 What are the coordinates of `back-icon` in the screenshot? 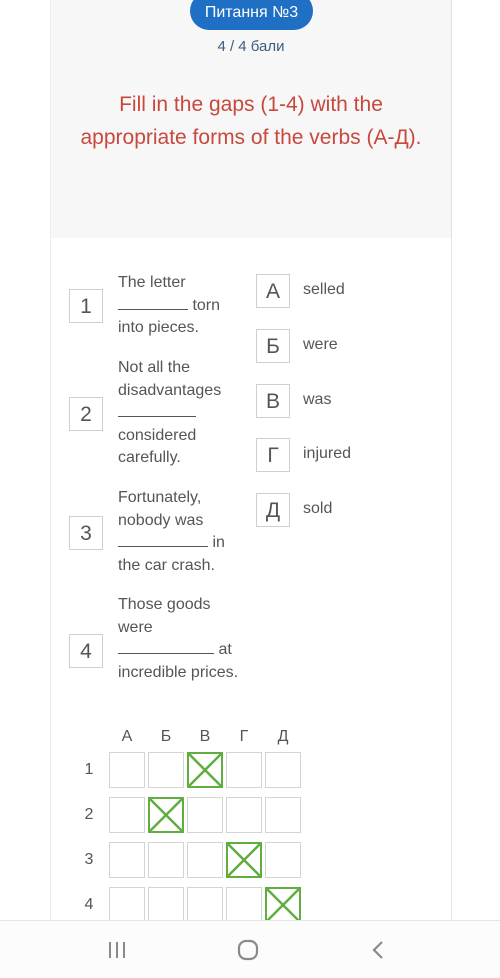 It's located at (377, 950).